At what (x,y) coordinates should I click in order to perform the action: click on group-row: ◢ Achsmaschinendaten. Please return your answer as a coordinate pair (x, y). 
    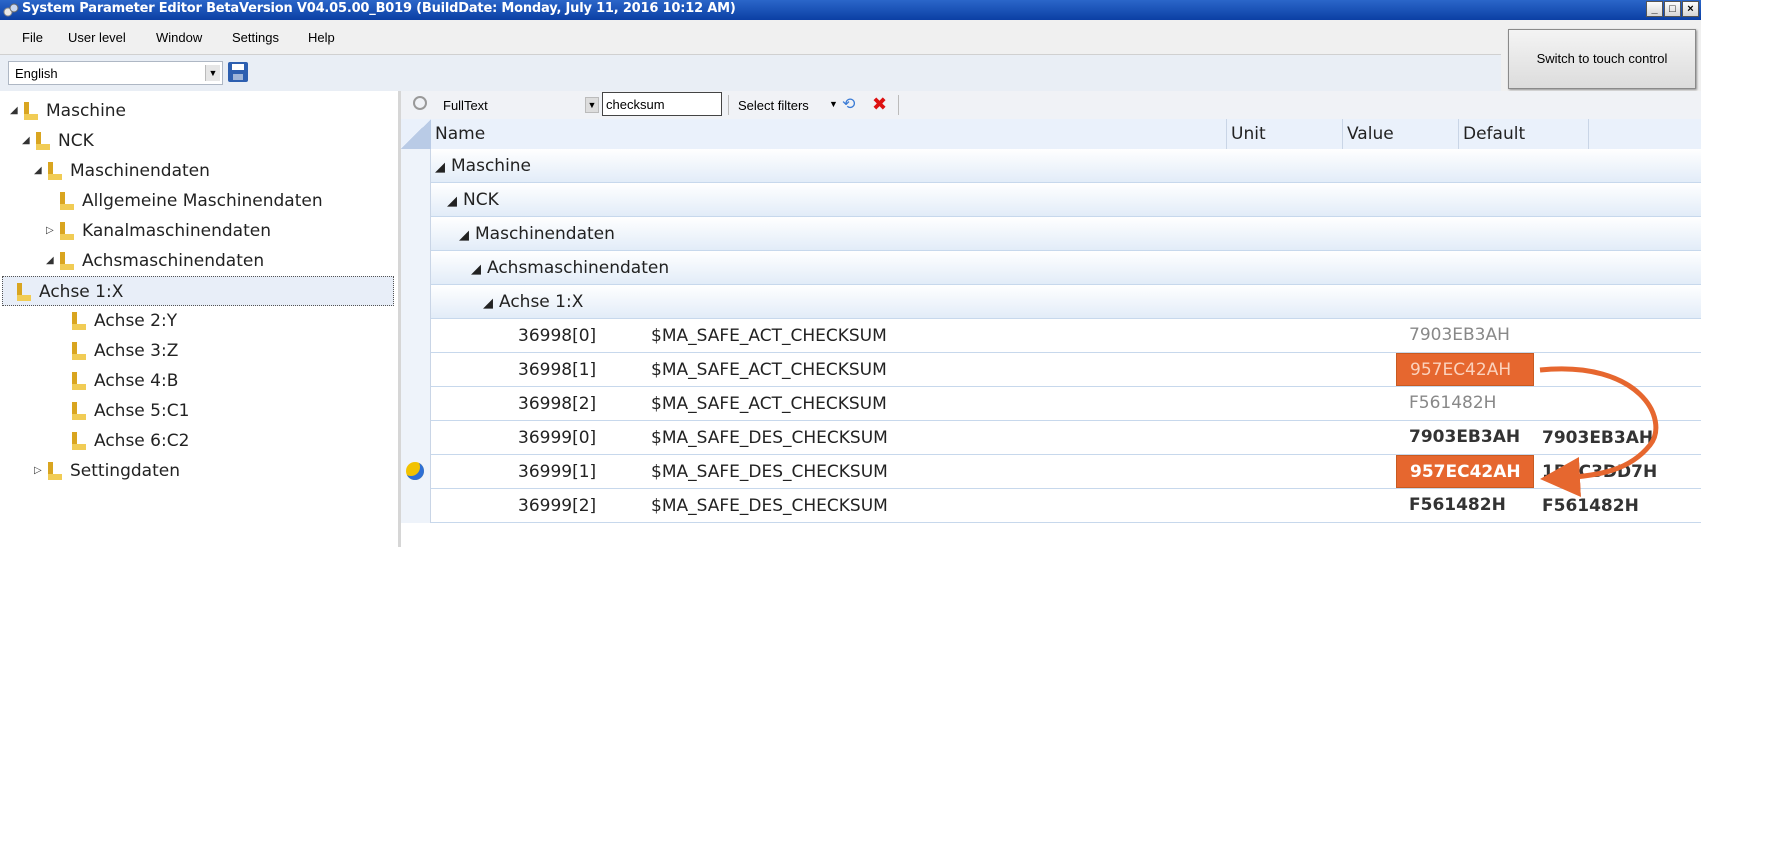
    Looking at the image, I should click on (1051, 268).